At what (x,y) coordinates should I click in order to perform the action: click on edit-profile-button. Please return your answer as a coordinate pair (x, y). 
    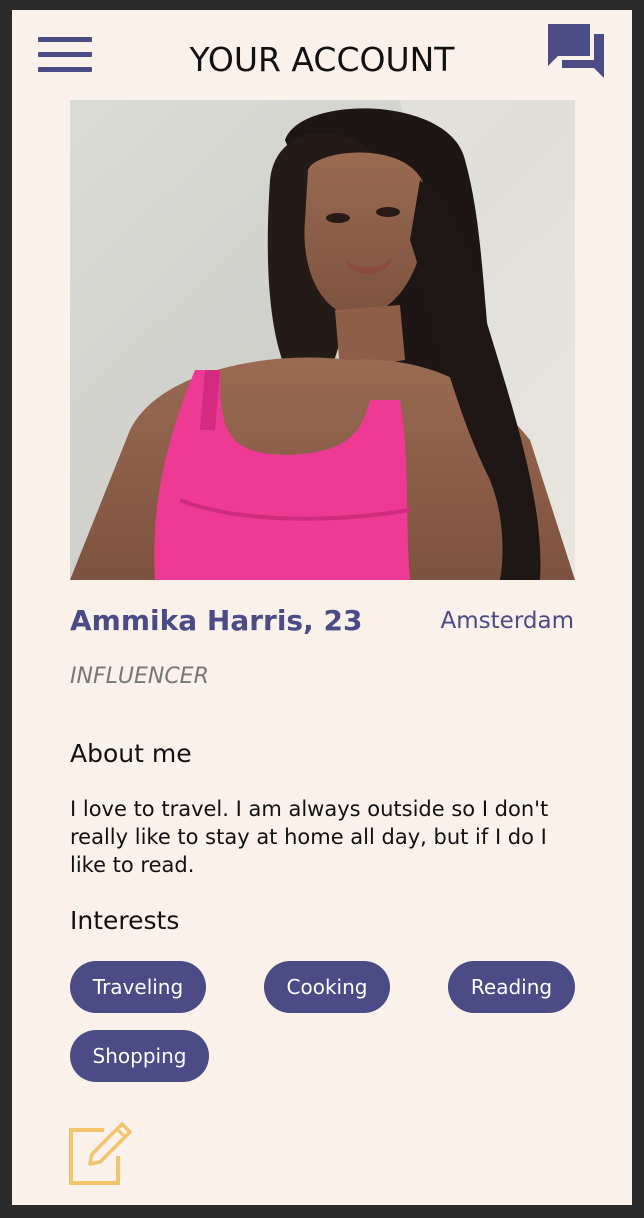
    Looking at the image, I should click on (101, 1153).